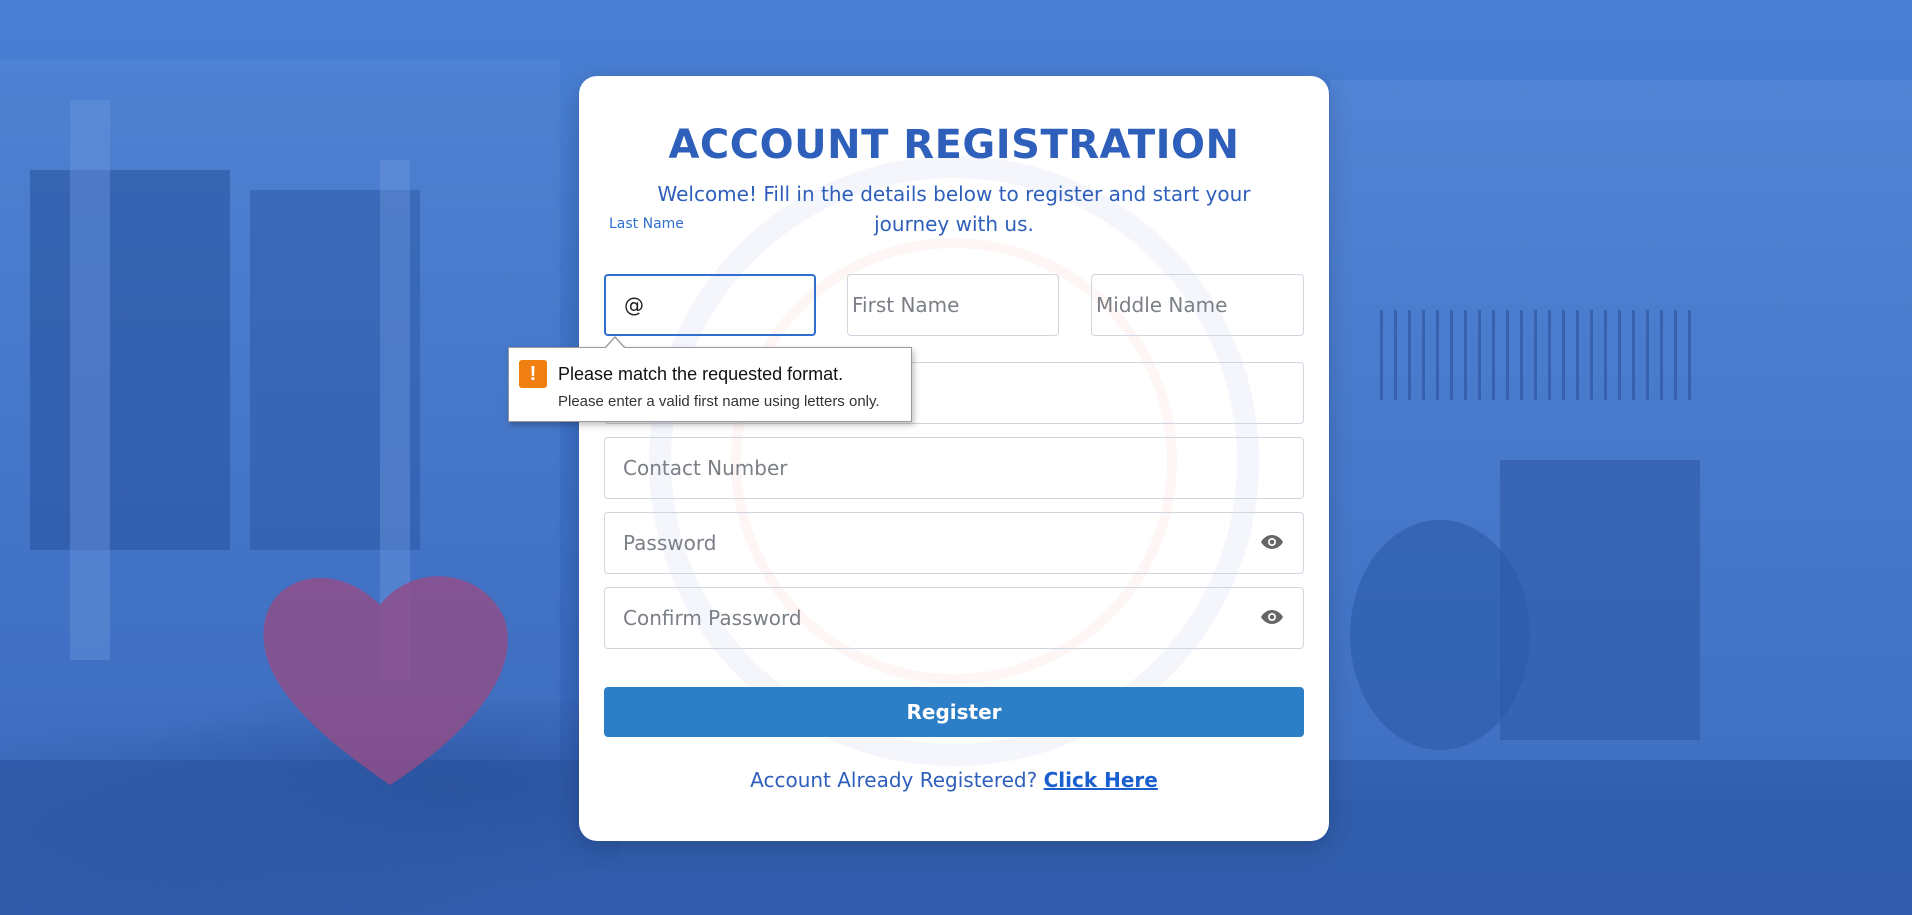  I want to click on page-title: ACCOUNT REGISTRATION, so click(954, 145).